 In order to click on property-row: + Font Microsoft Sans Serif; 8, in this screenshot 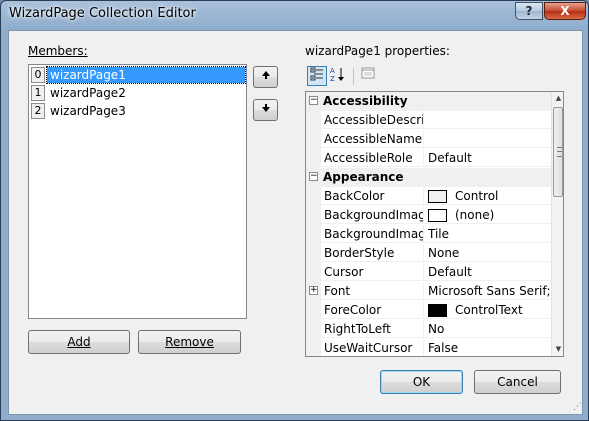, I will do `click(428, 291)`.